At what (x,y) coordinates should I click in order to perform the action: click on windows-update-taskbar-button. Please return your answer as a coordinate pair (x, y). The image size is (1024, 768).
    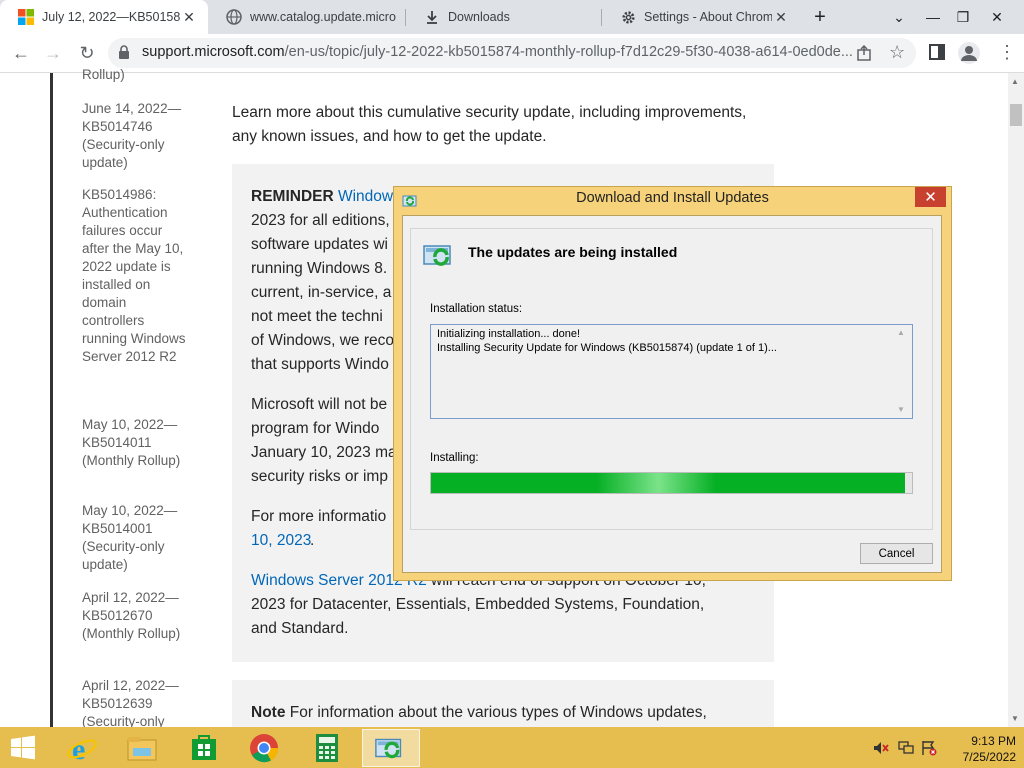
    Looking at the image, I should click on (391, 748).